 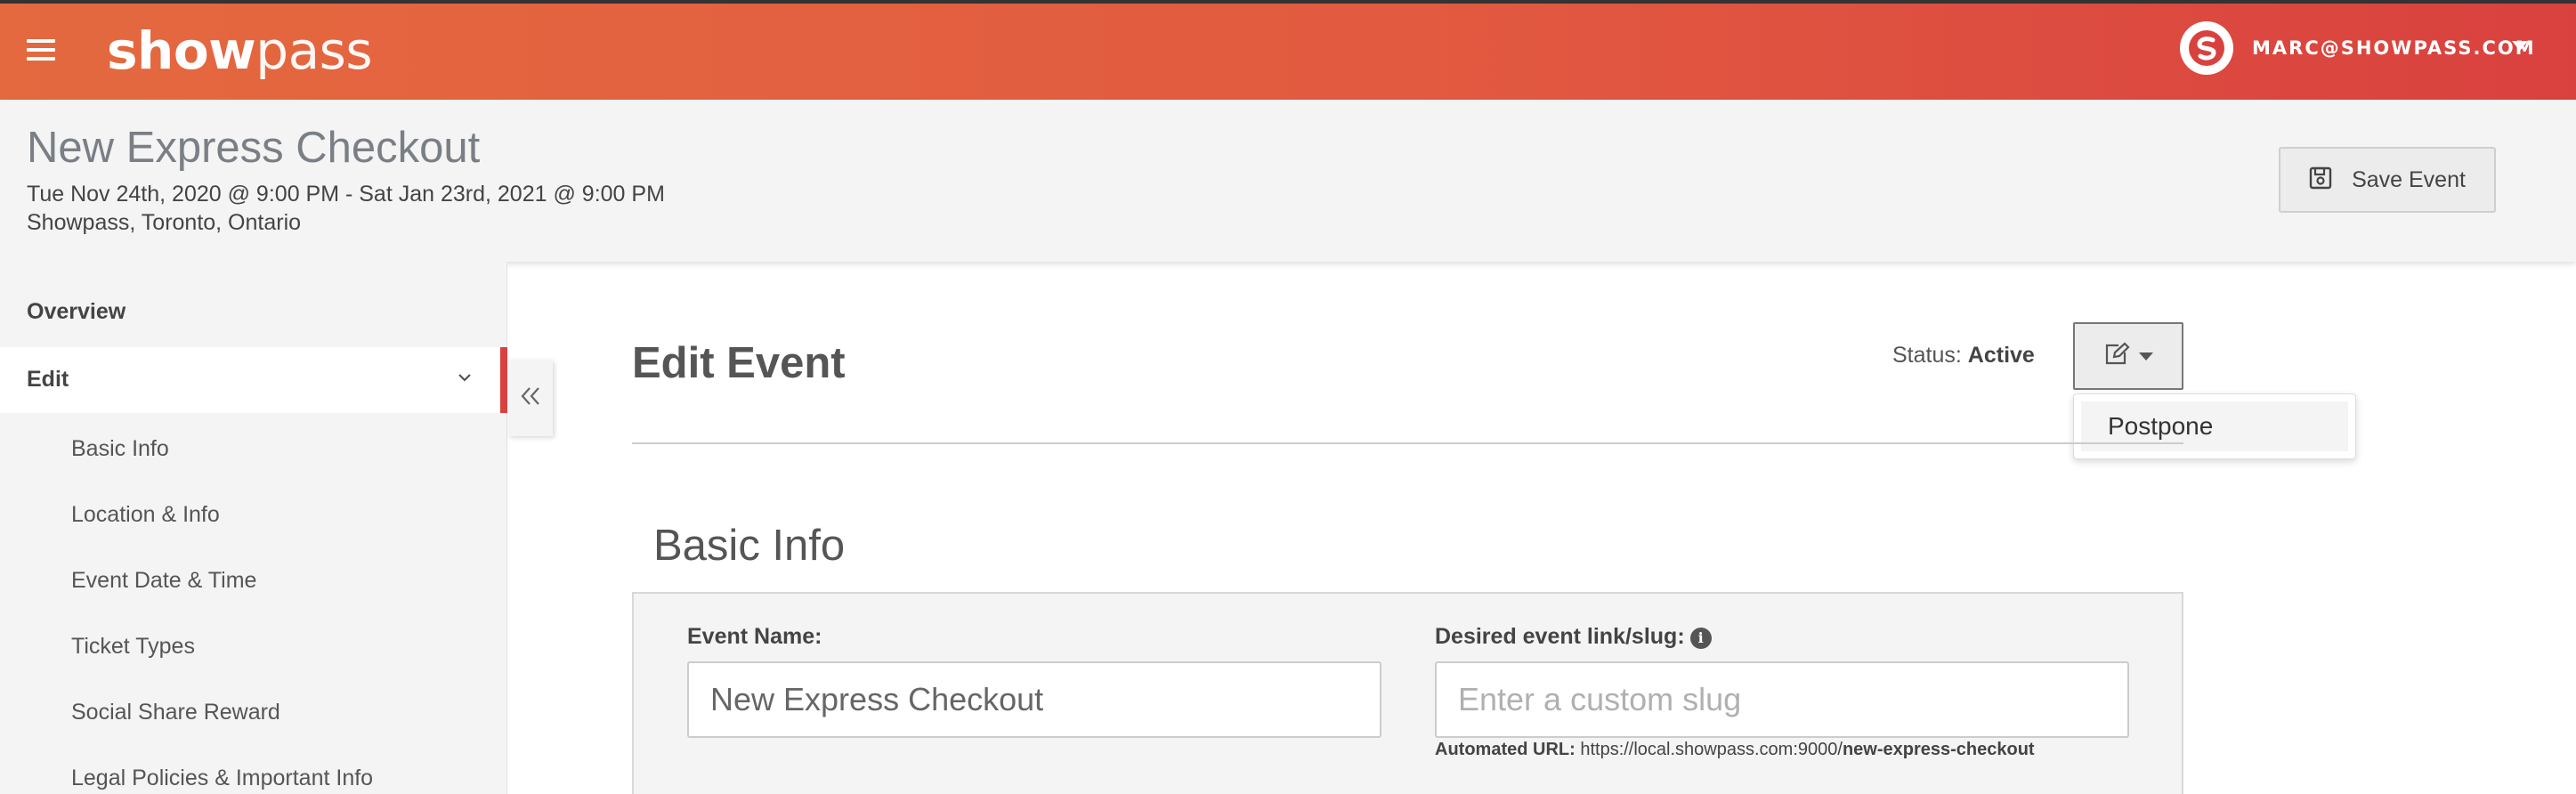 I want to click on slug-label-wrapper: Desired event link/slug: i, so click(x=1573, y=637).